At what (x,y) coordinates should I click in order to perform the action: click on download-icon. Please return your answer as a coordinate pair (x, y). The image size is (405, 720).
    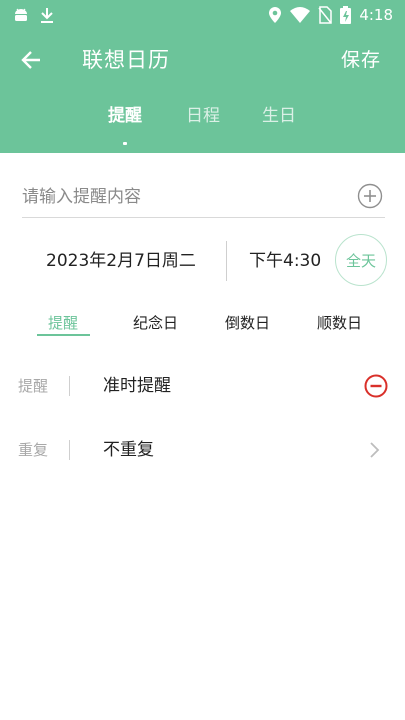
    Looking at the image, I should click on (47, 15).